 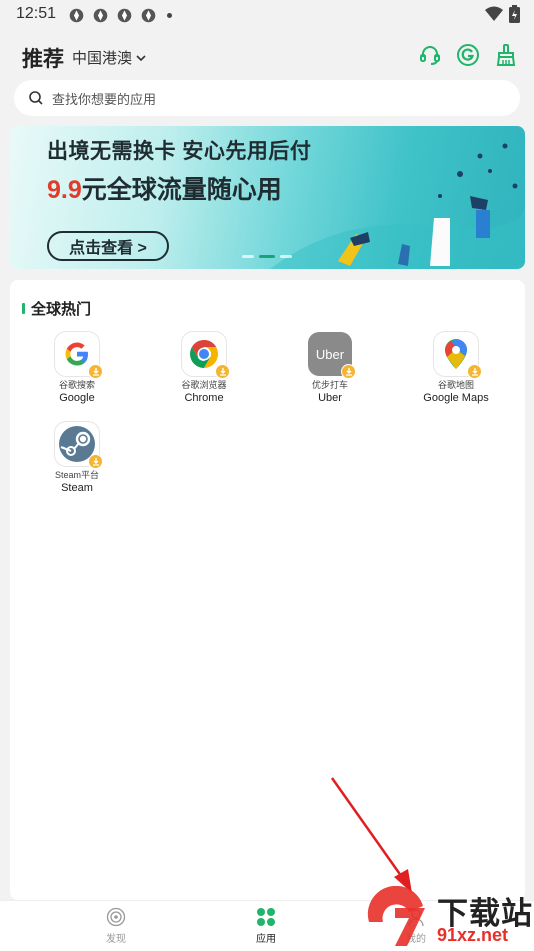 I want to click on uber-logo-text: Uber, so click(x=330, y=354).